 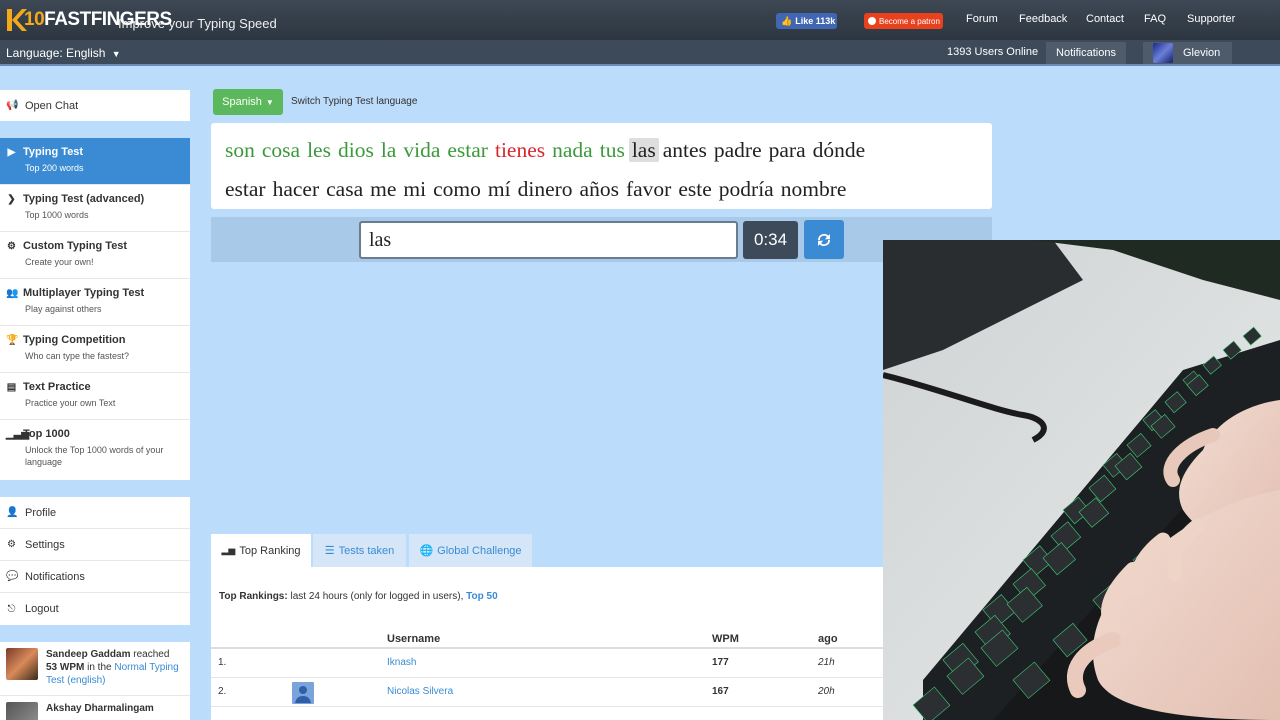 What do you see at coordinates (499, 188) in the screenshot?
I see `word: mí` at bounding box center [499, 188].